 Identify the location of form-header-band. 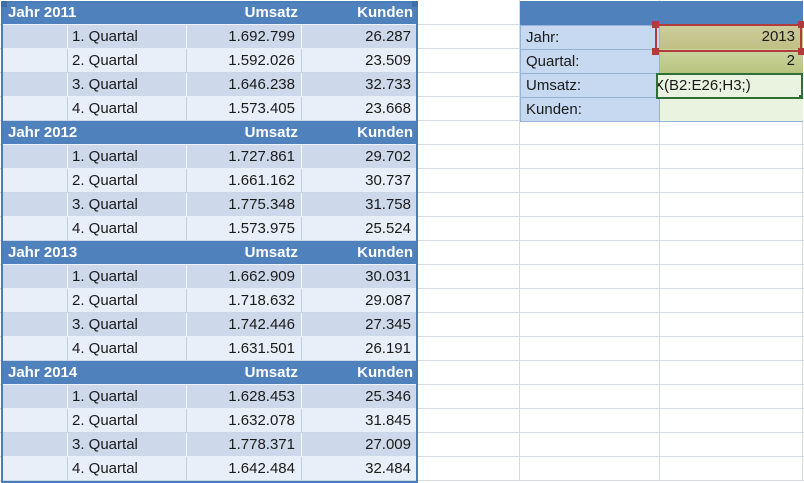
(661, 13).